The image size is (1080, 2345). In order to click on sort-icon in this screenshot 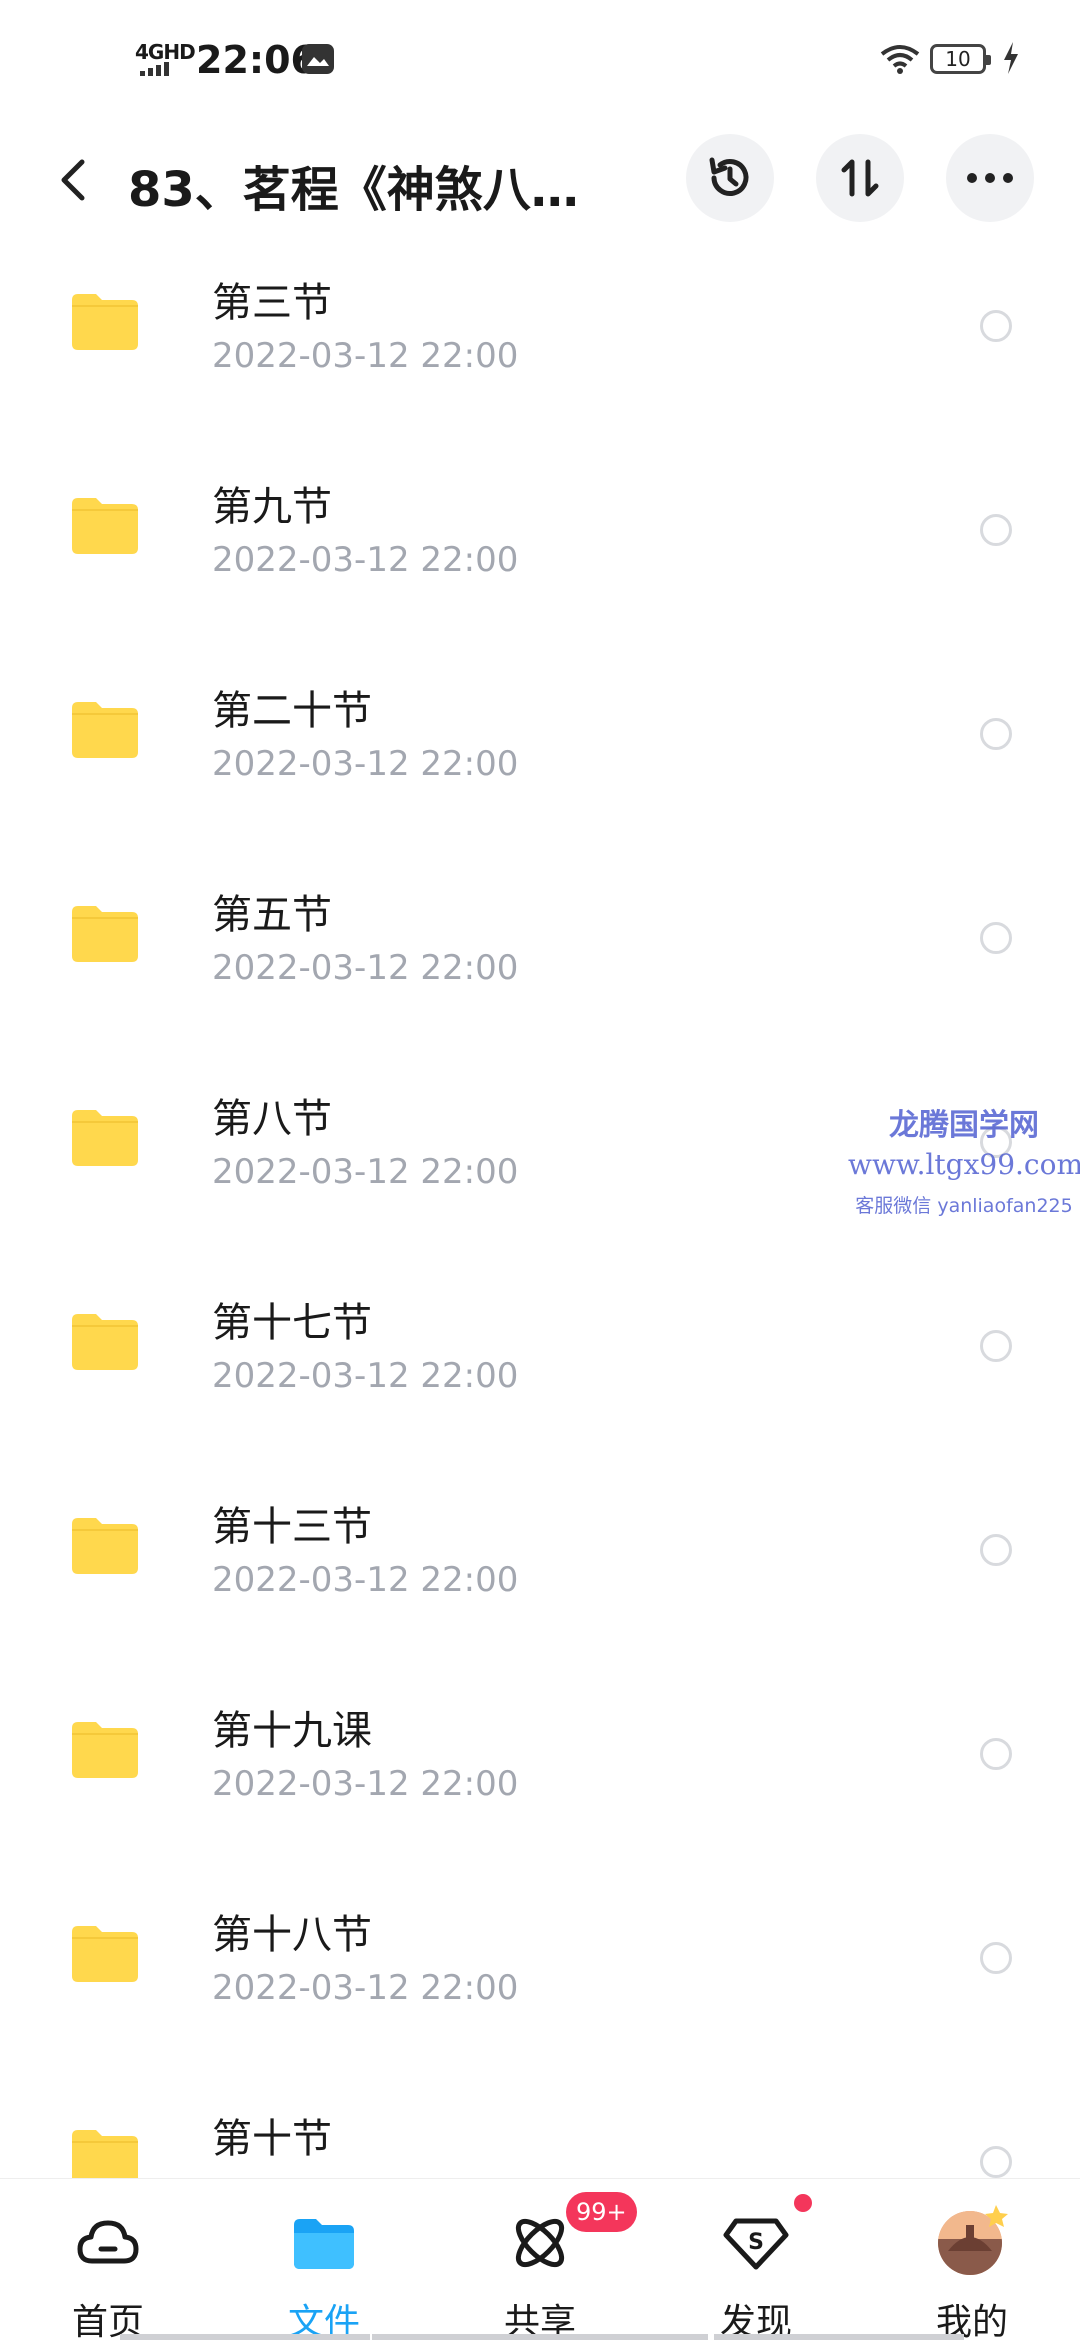, I will do `click(860, 178)`.